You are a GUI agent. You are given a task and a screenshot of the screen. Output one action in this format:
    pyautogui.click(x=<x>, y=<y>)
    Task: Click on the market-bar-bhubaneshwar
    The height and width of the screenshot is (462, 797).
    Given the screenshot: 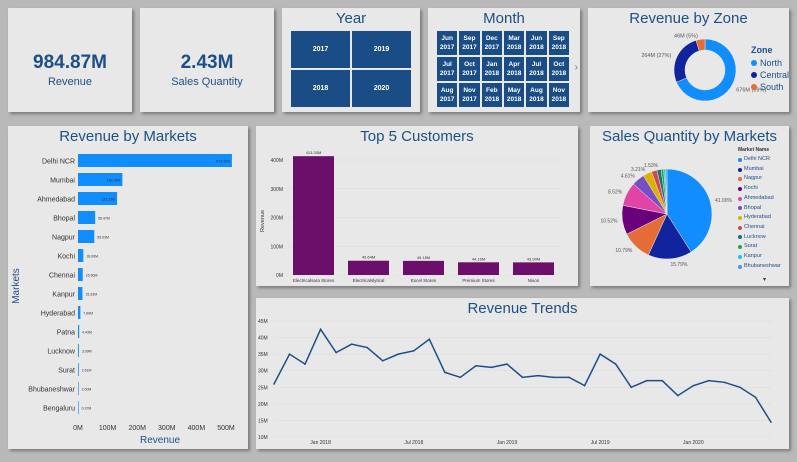 What is the action you would take?
    pyautogui.click(x=78, y=388)
    